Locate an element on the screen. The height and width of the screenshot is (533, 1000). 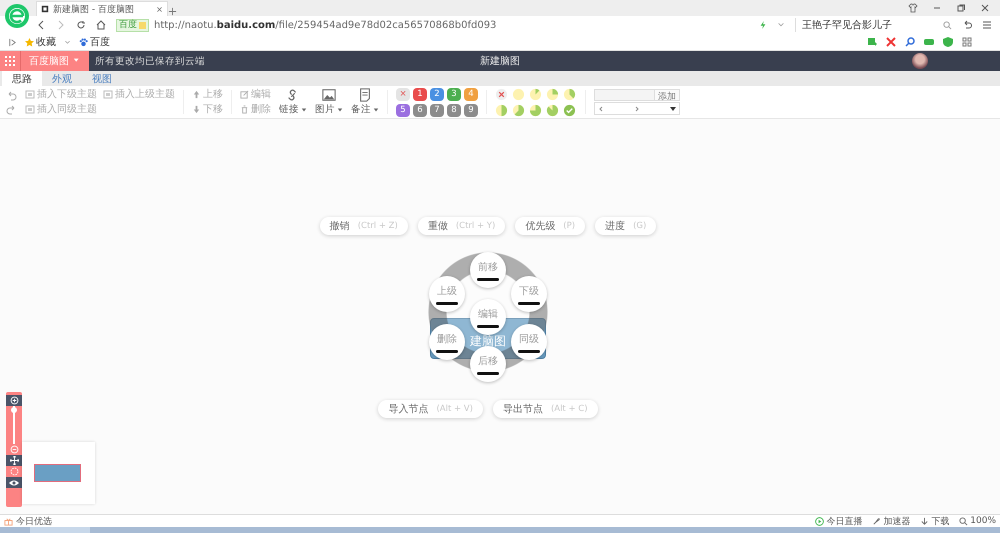
move-icon is located at coordinates (14, 460).